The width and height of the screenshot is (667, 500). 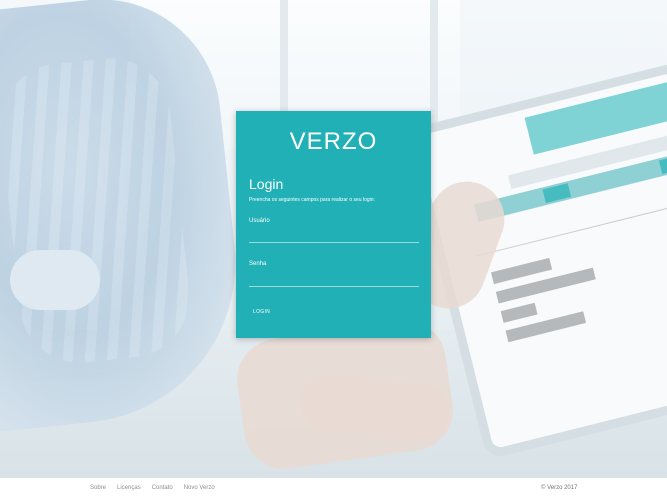 I want to click on brand-logo: VERZO, so click(x=333, y=141).